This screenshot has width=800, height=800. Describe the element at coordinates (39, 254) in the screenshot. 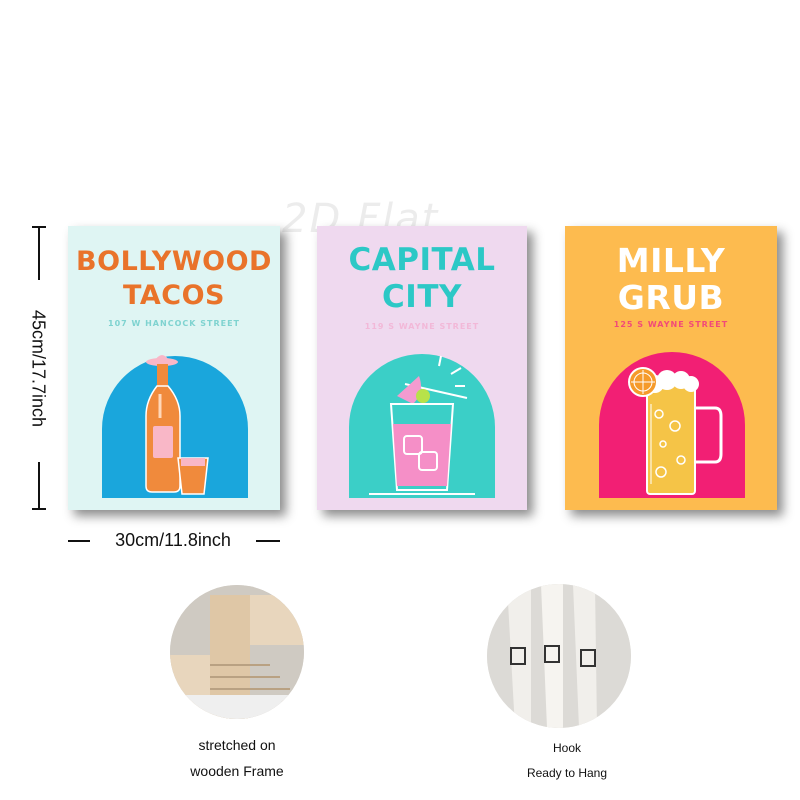

I see `height-dimension-line-top` at that location.